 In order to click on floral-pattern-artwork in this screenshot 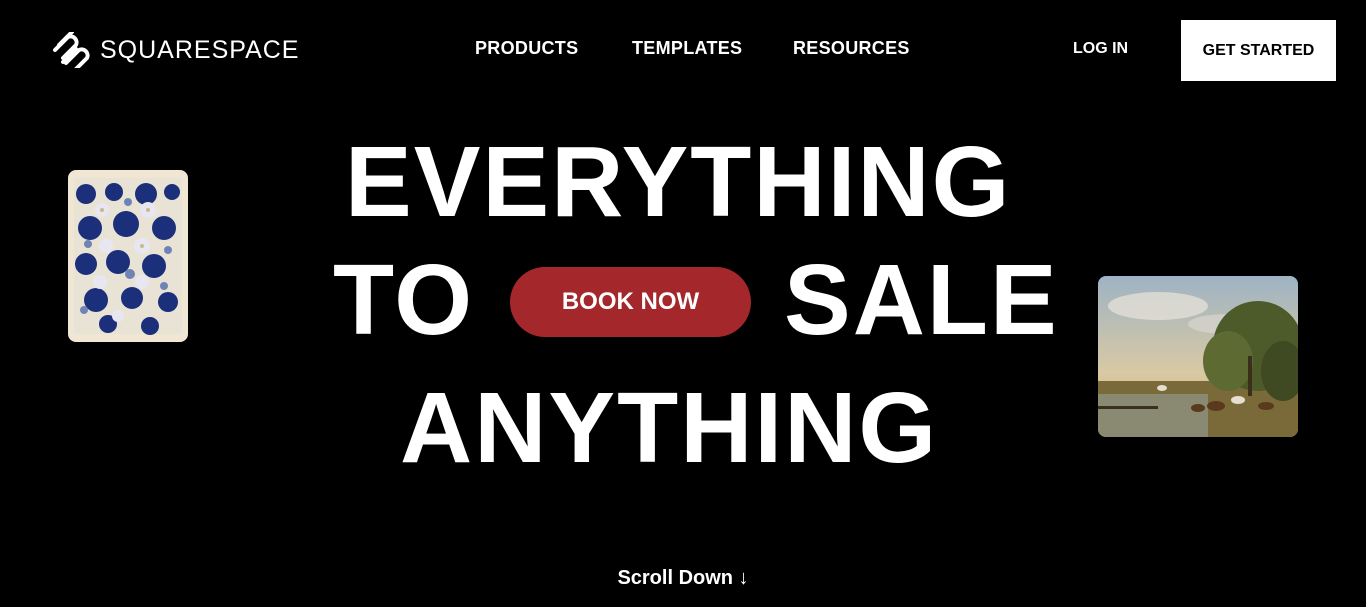, I will do `click(128, 256)`.